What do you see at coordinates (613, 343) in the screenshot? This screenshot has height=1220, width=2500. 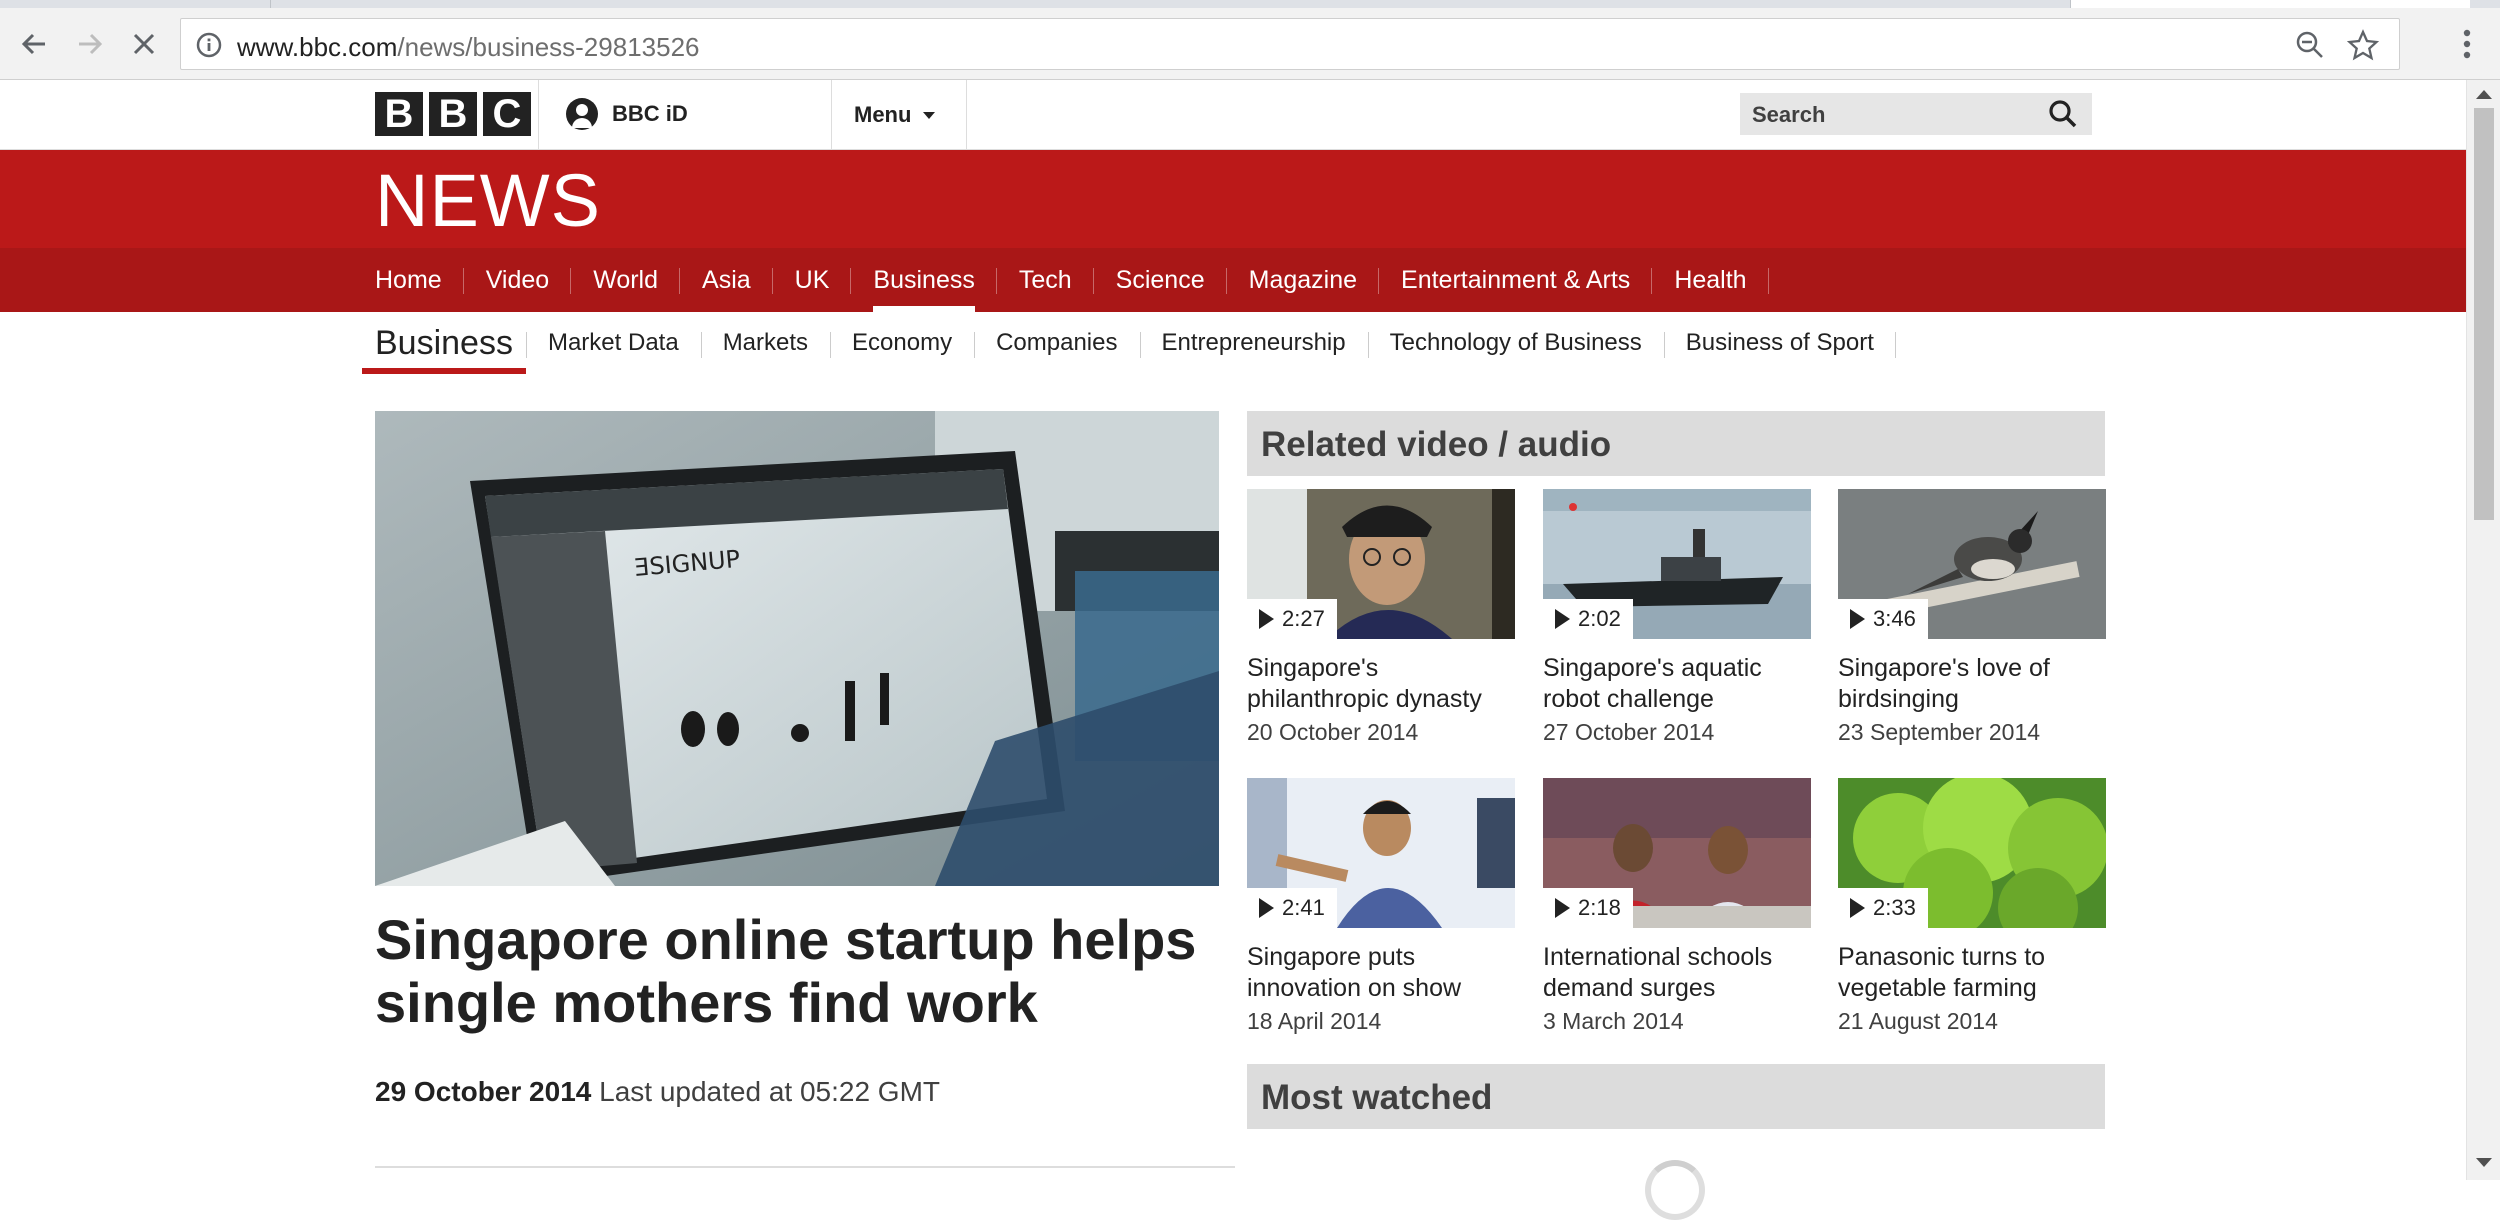 I see `subnav-item-market-data: Market Data` at bounding box center [613, 343].